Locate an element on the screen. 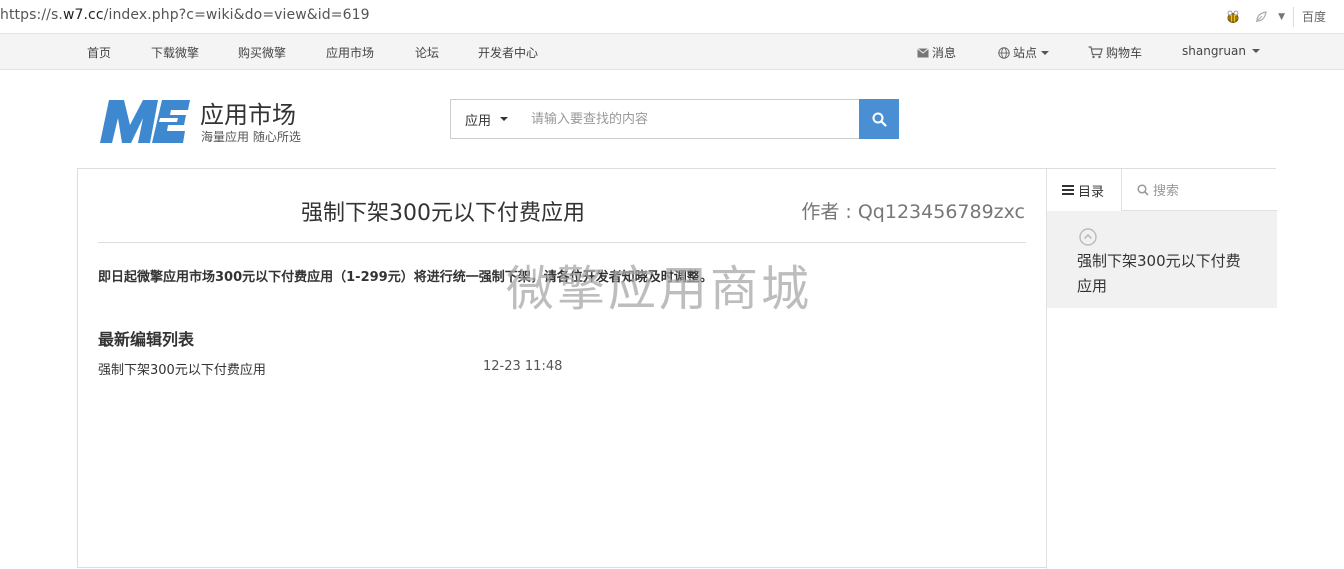 This screenshot has height=569, width=1344. leaf-extension-icon is located at coordinates (1261, 17).